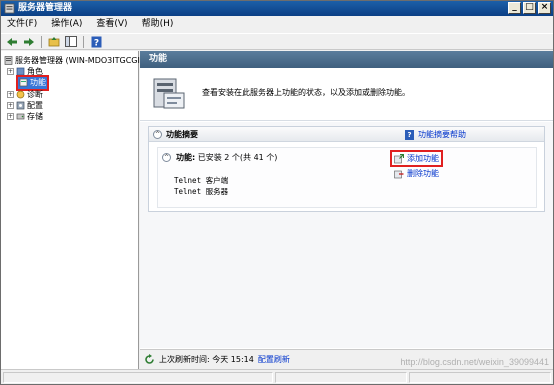 The image size is (554, 385). I want to click on remove-features-label: 删除功能, so click(423, 173).